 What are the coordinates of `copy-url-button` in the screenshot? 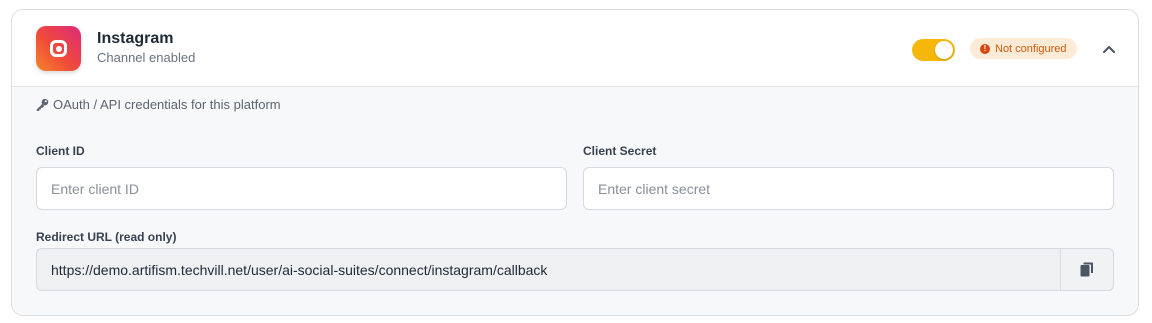 It's located at (1087, 269).